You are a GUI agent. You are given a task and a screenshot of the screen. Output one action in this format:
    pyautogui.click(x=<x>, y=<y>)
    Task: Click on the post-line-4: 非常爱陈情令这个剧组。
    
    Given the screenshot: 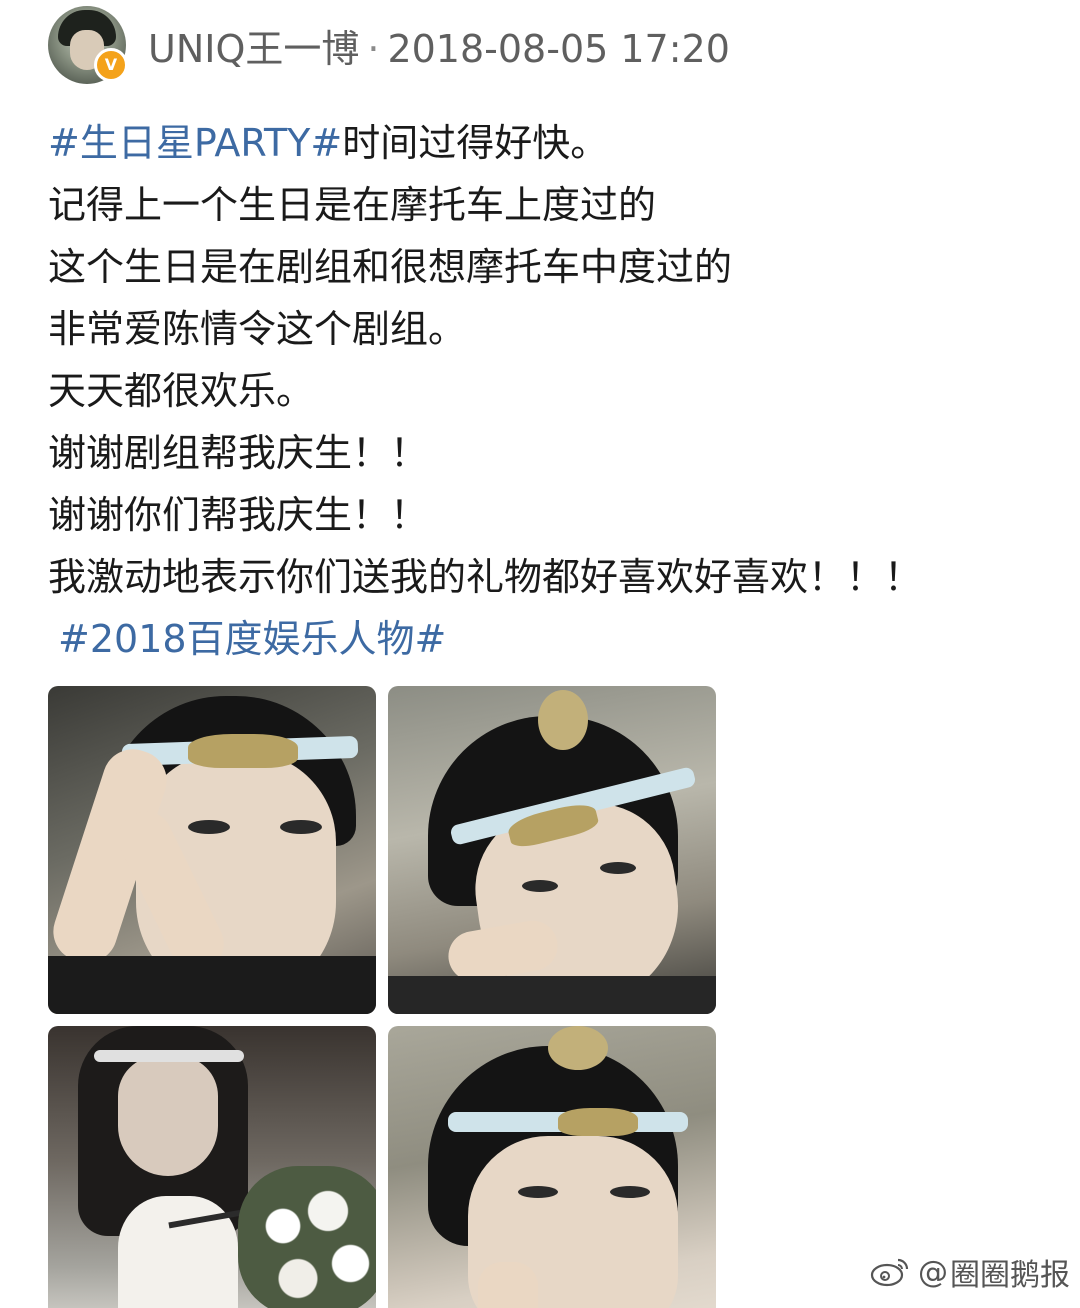 What is the action you would take?
    pyautogui.click(x=257, y=329)
    